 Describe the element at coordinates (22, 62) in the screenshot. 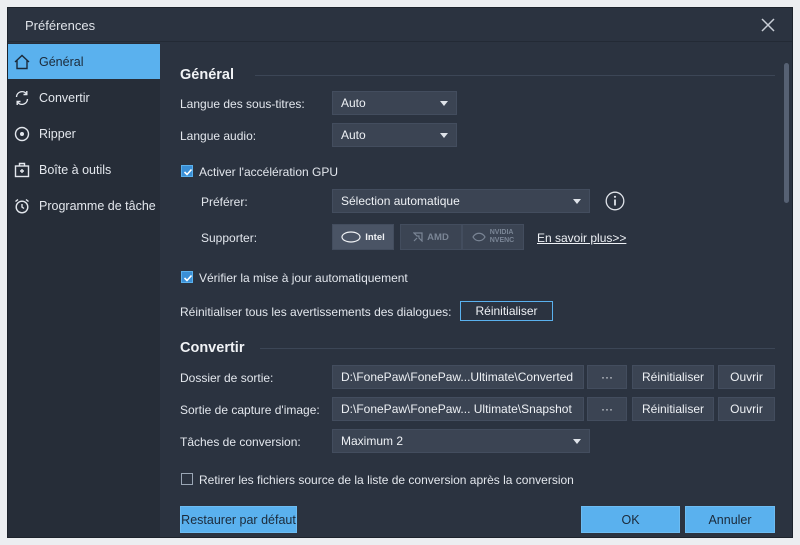

I see `home-icon` at that location.